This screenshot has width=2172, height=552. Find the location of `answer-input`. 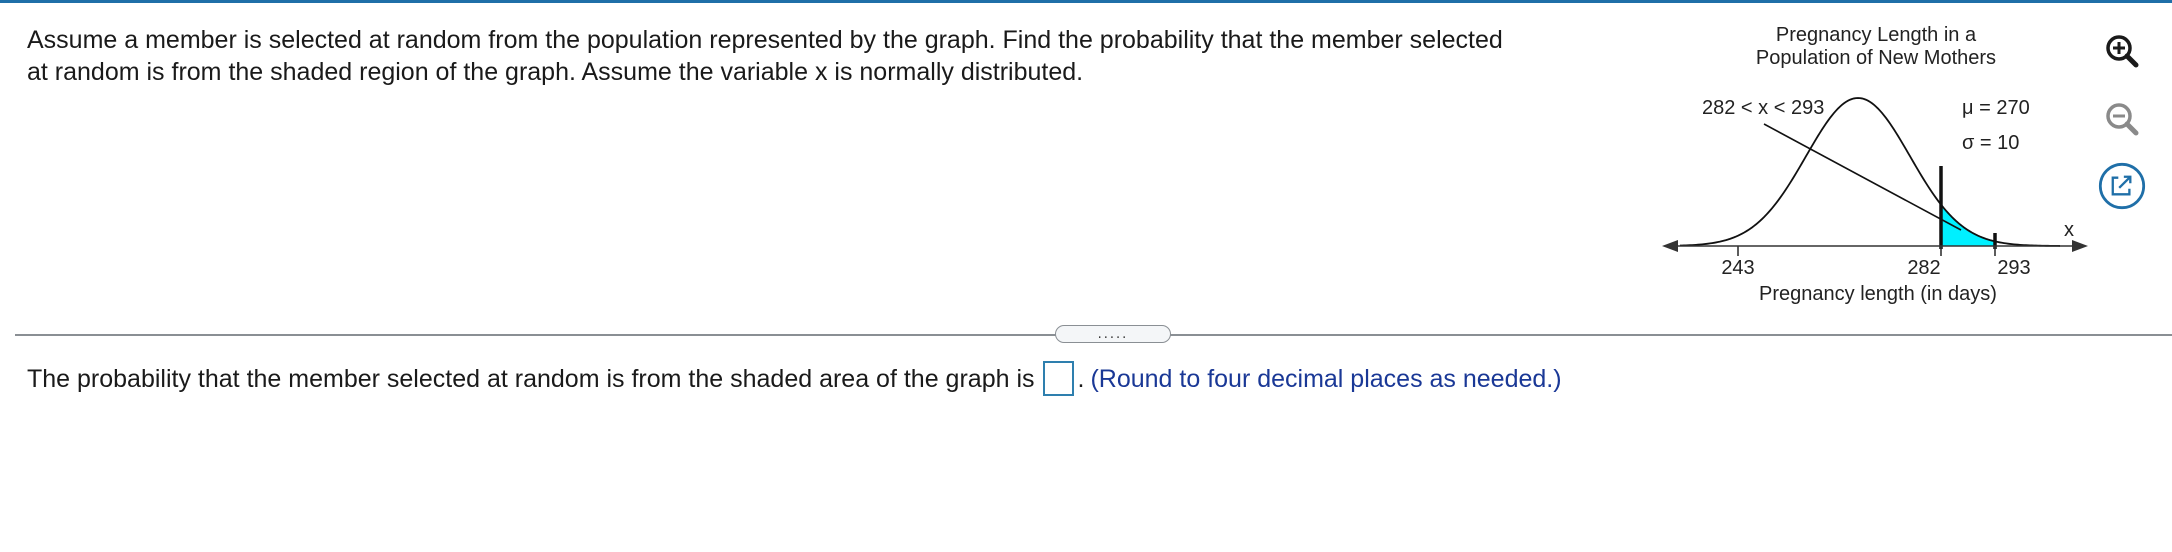

answer-input is located at coordinates (1058, 378).